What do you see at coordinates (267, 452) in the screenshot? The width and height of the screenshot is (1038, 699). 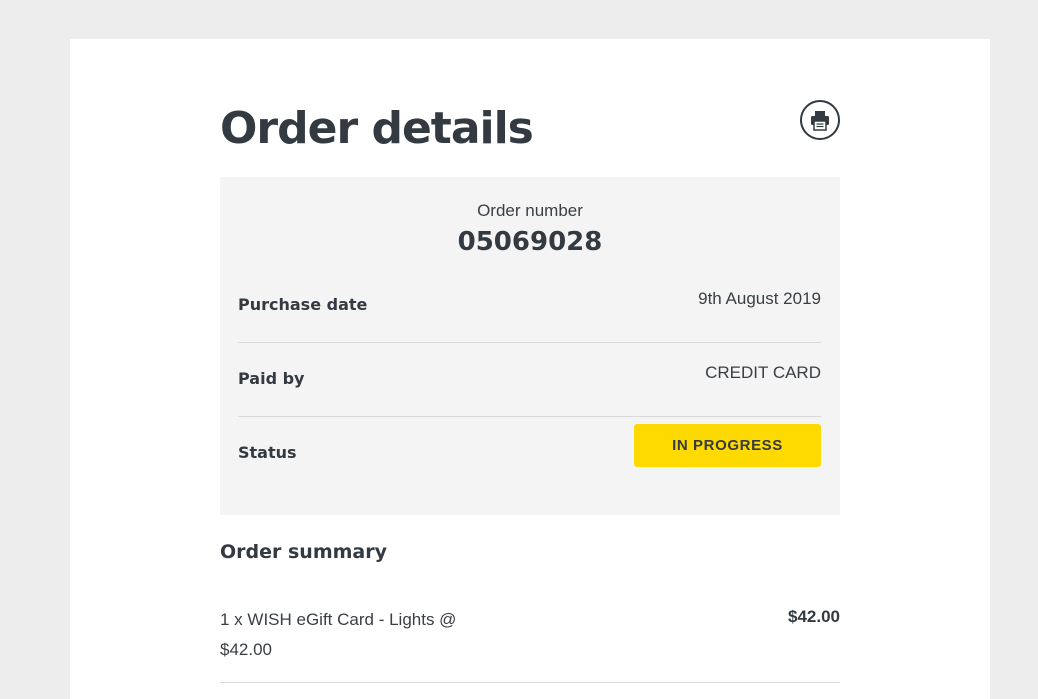 I see `status-label: Status` at bounding box center [267, 452].